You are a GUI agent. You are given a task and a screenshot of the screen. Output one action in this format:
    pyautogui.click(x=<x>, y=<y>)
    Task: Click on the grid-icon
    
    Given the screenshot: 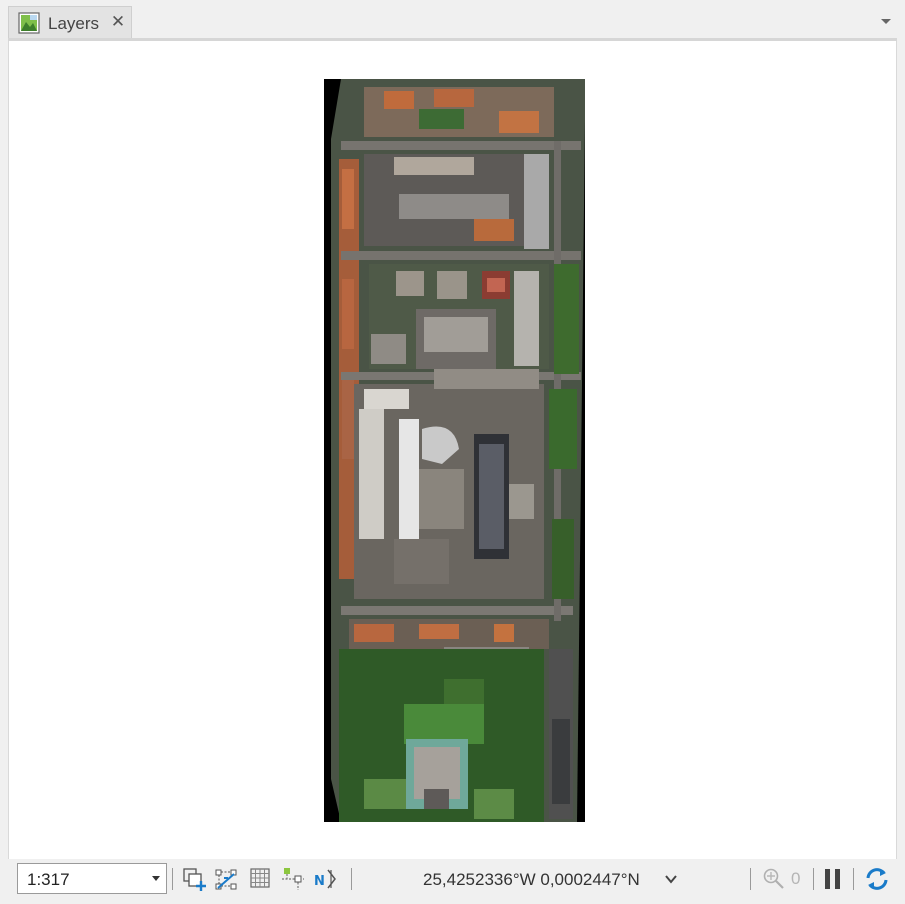 What is the action you would take?
    pyautogui.click(x=261, y=879)
    